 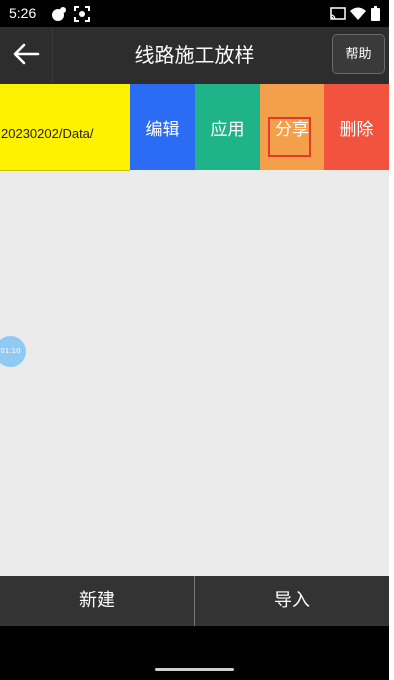 I want to click on status-bar: 5:26, so click(x=194, y=13).